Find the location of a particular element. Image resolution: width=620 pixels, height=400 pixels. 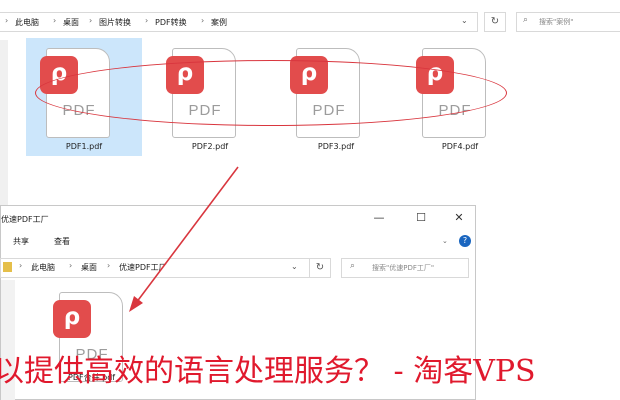

window-title: 优速PDF工厂 is located at coordinates (25, 219).